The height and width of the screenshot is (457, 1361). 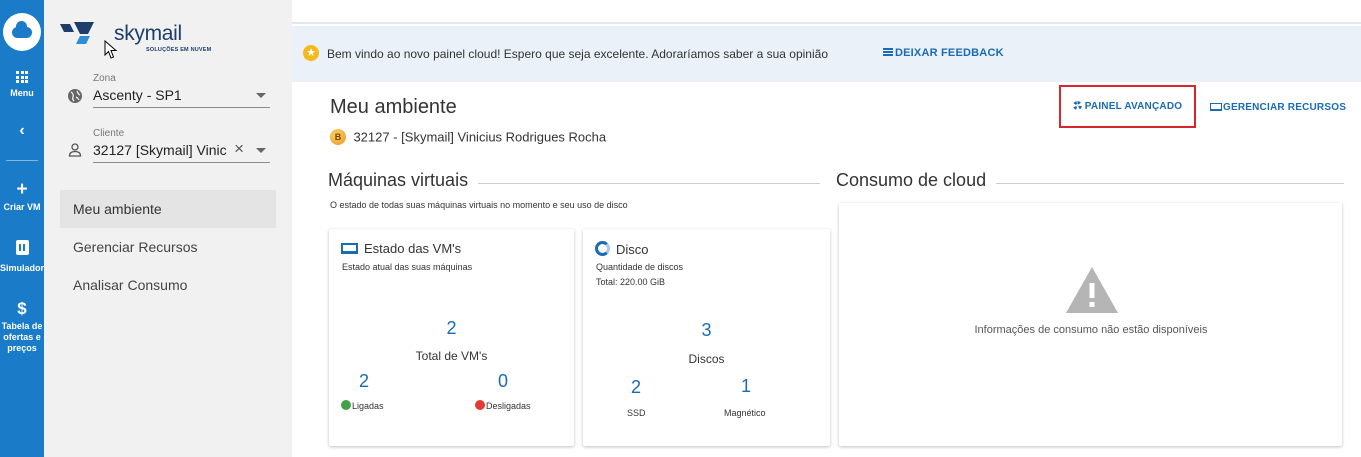 I want to click on vm-off-label: Desligadas, so click(x=508, y=406).